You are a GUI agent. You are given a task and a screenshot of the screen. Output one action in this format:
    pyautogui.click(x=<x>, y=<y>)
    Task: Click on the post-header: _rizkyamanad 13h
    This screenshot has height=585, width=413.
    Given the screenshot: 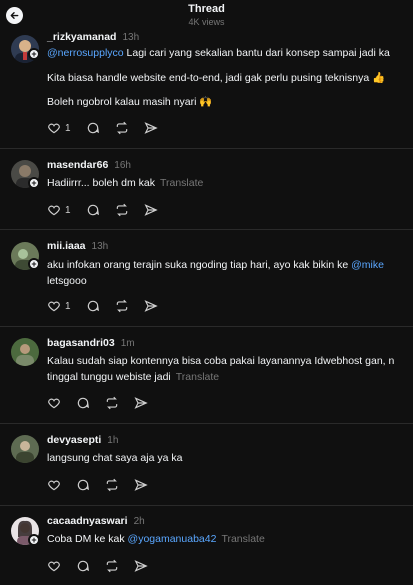 What is the action you would take?
    pyautogui.click(x=93, y=37)
    